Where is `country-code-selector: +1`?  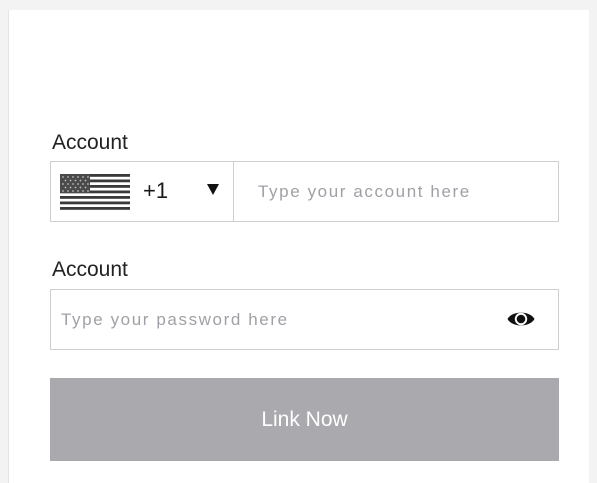 country-code-selector: +1 is located at coordinates (142, 191).